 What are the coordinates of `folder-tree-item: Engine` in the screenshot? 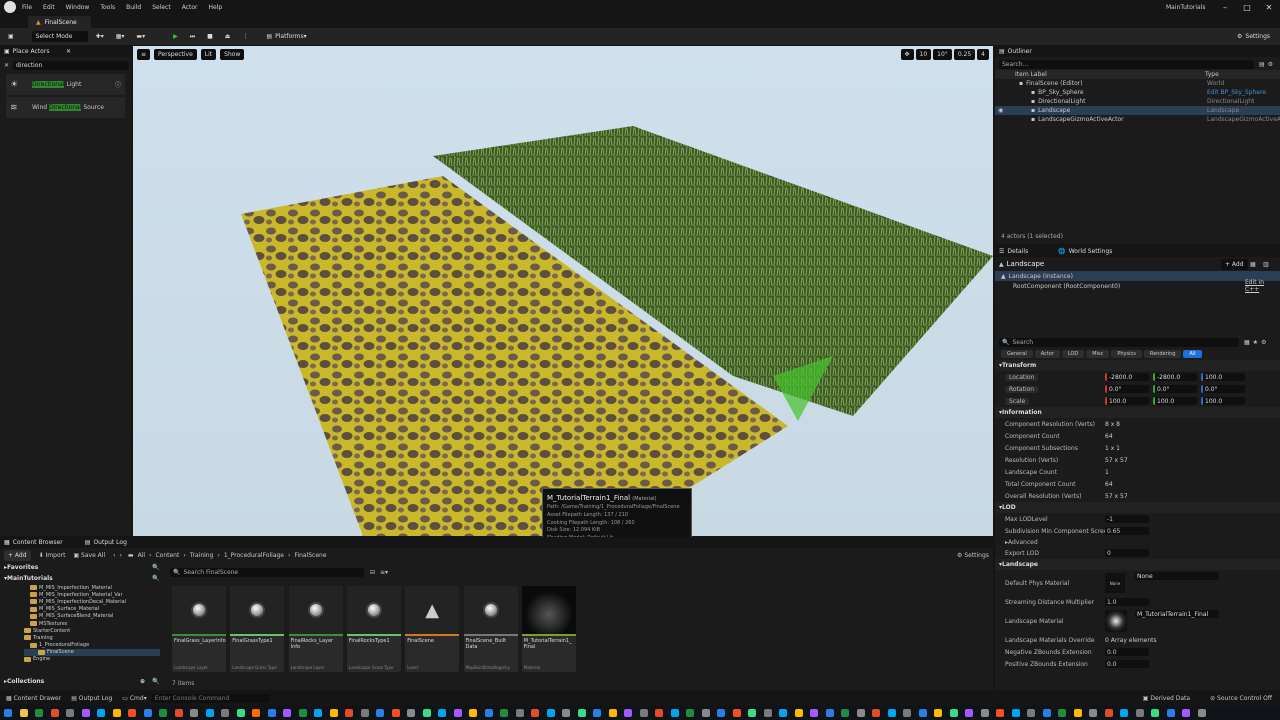 It's located at (92, 659).